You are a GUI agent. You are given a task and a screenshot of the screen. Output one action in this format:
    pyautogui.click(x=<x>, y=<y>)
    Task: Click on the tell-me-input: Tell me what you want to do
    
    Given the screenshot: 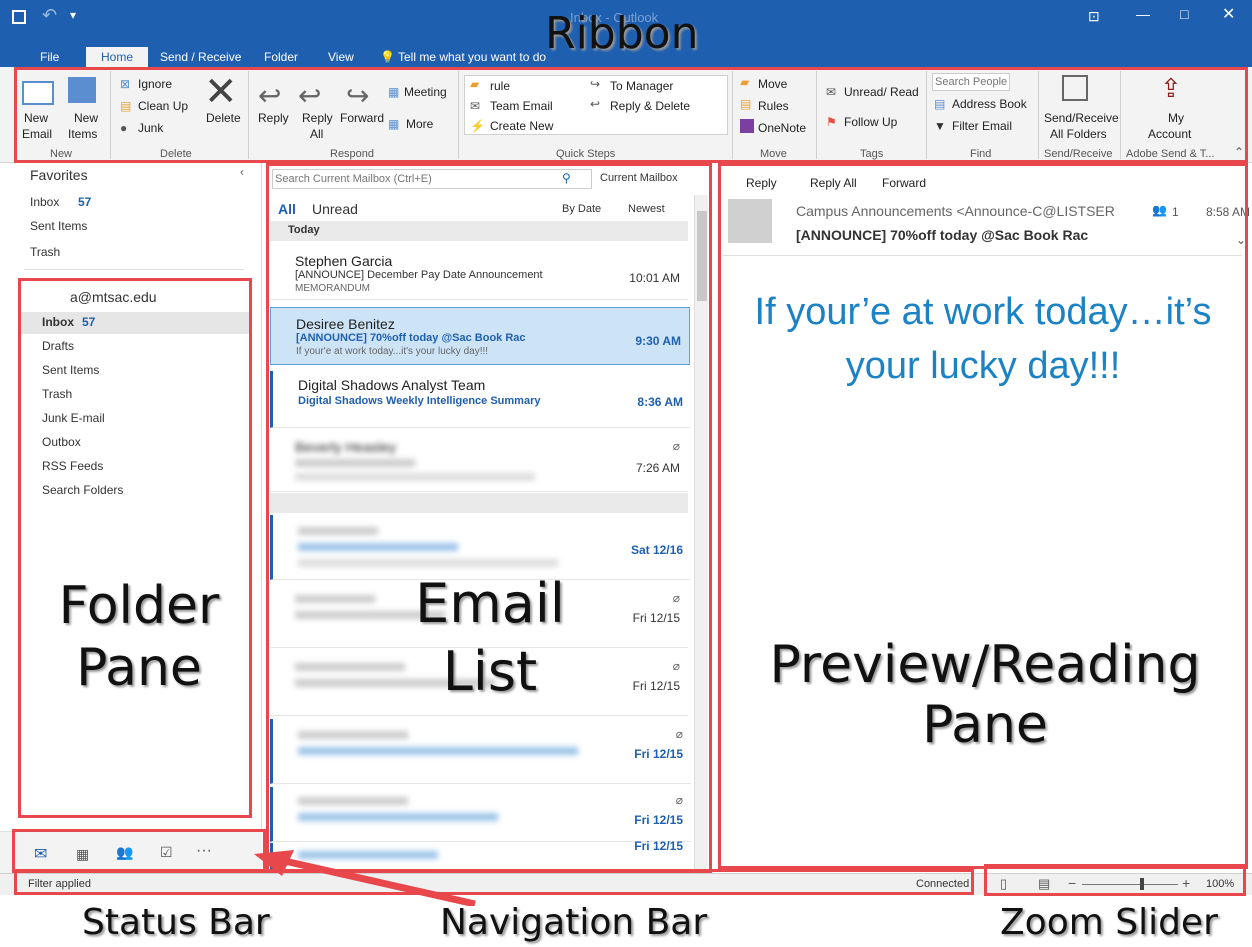 What is the action you would take?
    pyautogui.click(x=472, y=57)
    